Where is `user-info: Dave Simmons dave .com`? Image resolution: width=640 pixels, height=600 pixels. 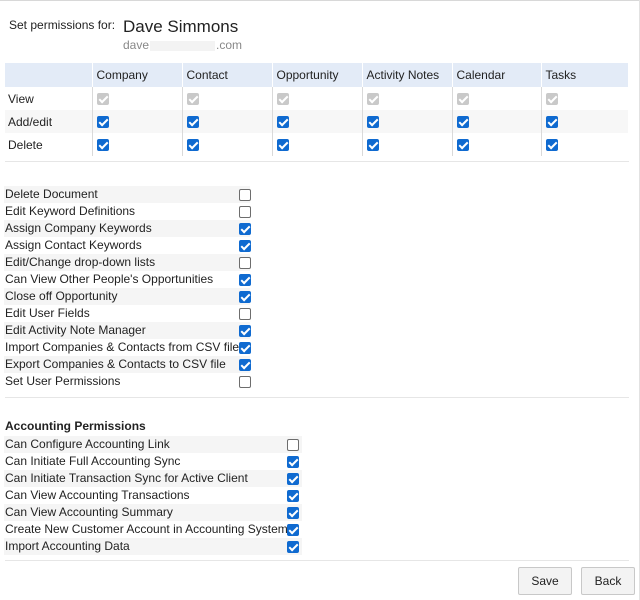
user-info: Dave Simmons dave .com is located at coordinates (185, 33).